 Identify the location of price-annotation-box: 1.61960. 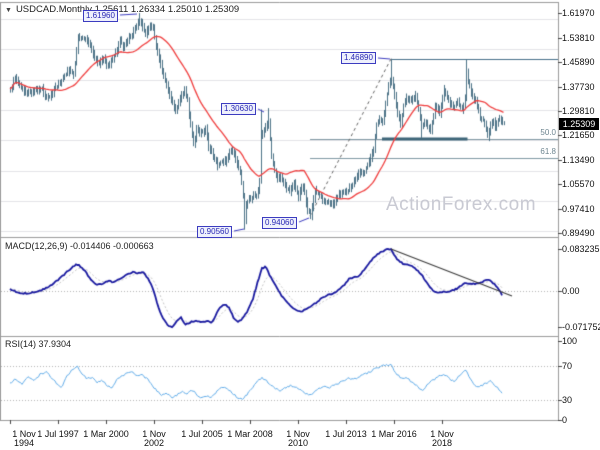
(100, 16).